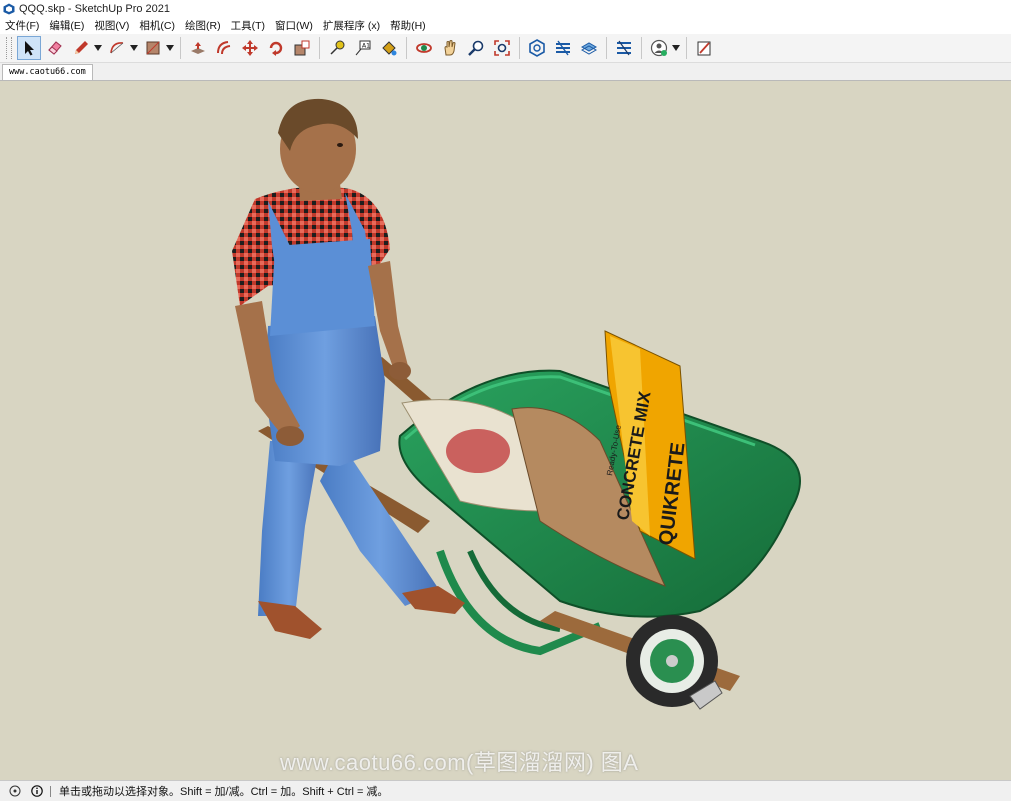  I want to click on menu-camera: 相机(C), so click(157, 25).